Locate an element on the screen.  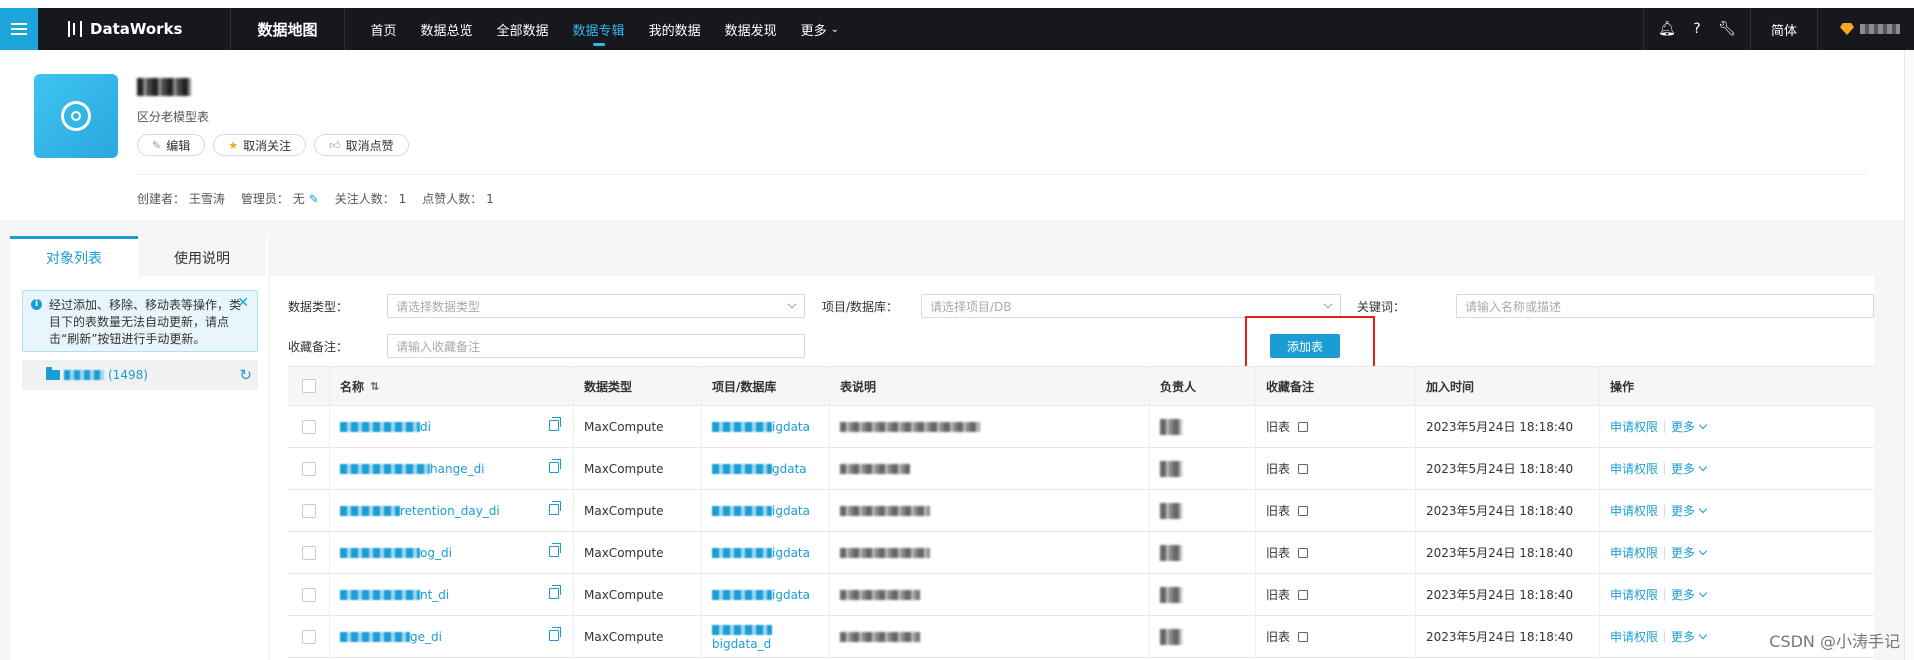
folder-item: (1498) ↻ is located at coordinates (140, 375).